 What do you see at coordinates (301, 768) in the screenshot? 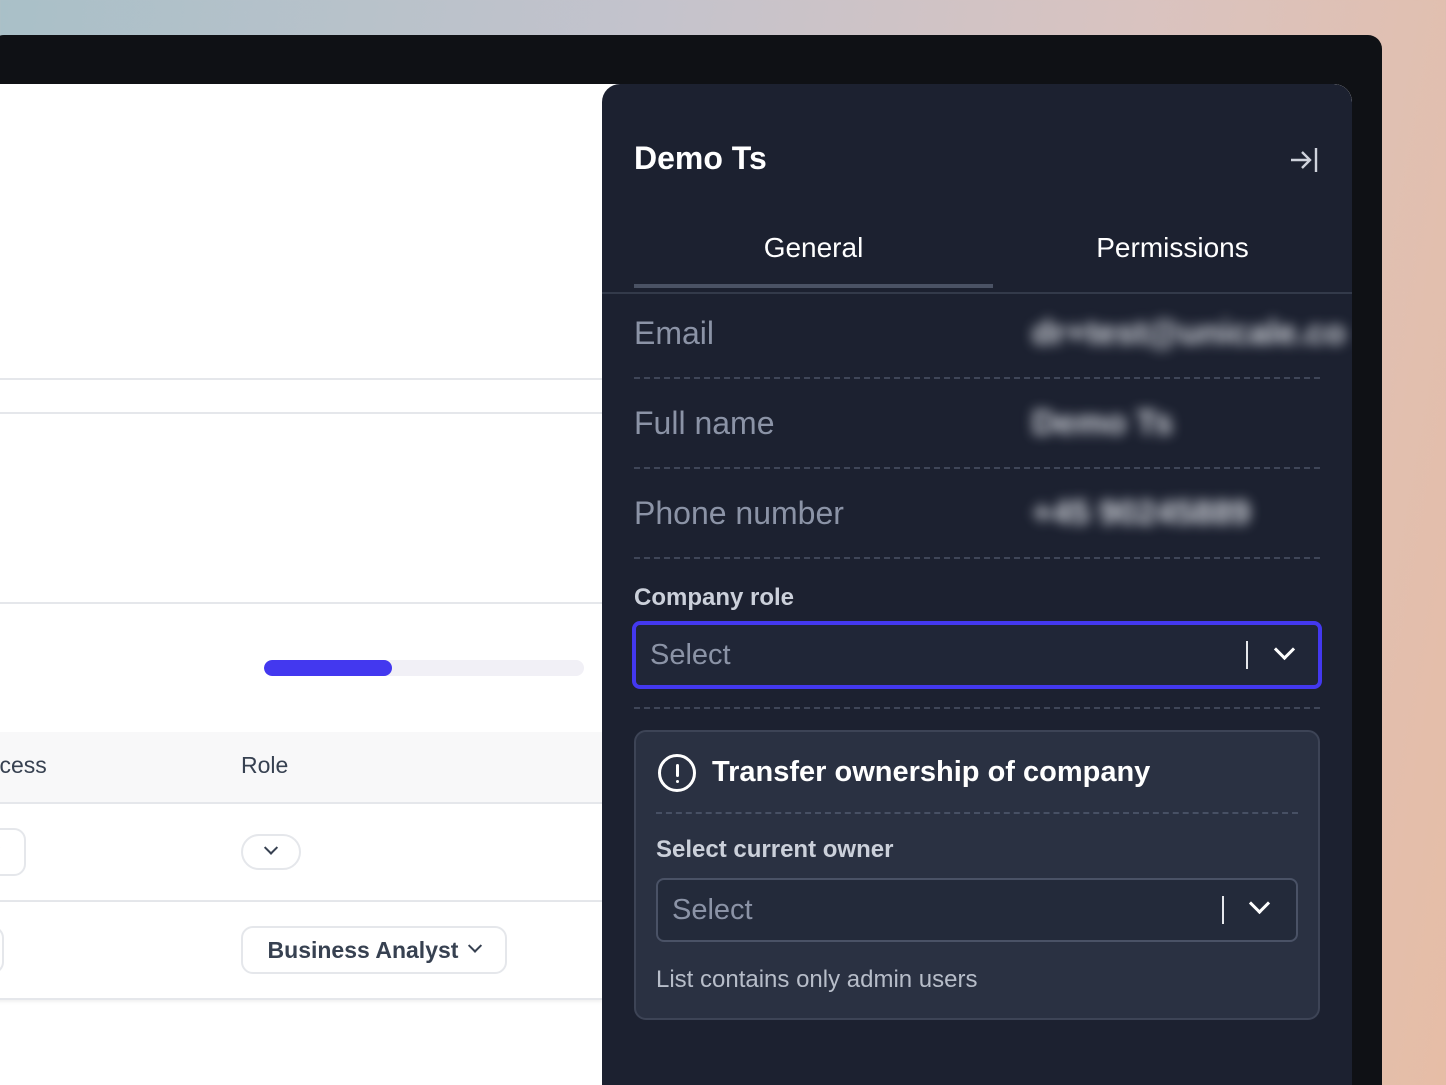
I see `table-header: ccess Role` at bounding box center [301, 768].